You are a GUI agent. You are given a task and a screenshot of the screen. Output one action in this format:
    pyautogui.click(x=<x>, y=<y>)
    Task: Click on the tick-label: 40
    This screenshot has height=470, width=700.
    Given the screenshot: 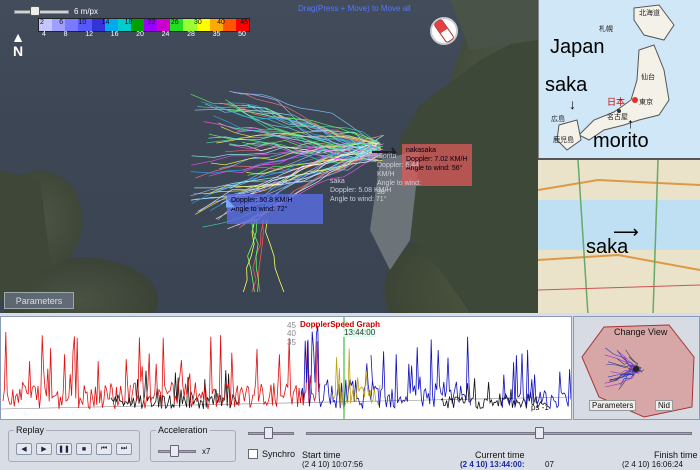 What is the action you would take?
    pyautogui.click(x=291, y=333)
    